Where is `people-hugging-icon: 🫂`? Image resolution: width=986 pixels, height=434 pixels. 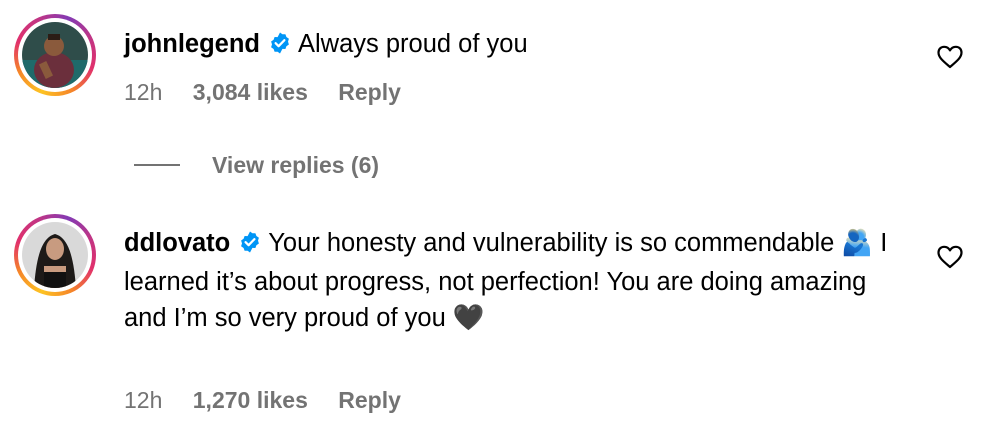 people-hugging-icon: 🫂 is located at coordinates (857, 243).